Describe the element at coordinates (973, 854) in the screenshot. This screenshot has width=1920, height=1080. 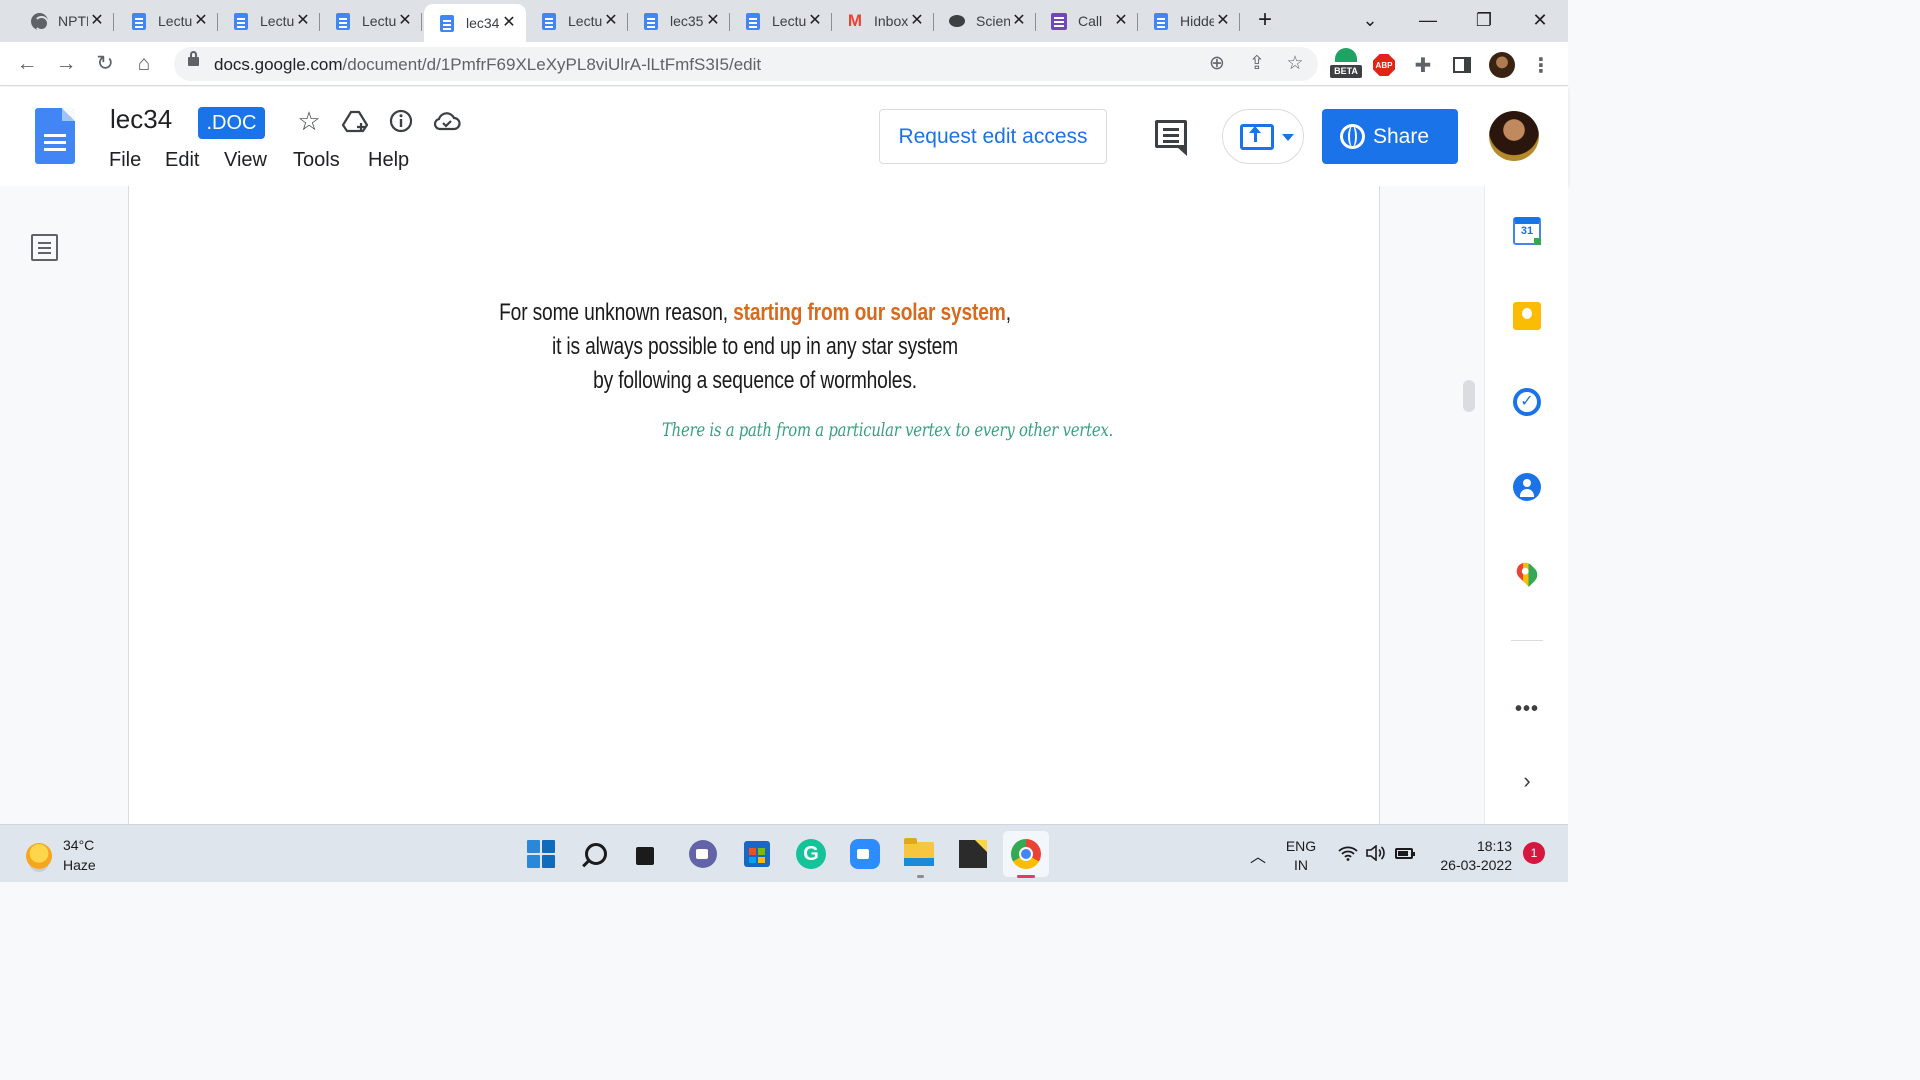
I see `sticky-notes-icon` at that location.